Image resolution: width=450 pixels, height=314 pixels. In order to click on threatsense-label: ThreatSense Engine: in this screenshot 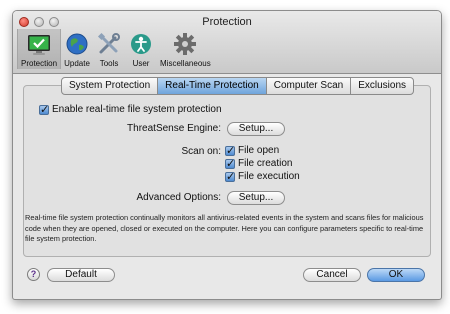, I will do `click(174, 128)`.